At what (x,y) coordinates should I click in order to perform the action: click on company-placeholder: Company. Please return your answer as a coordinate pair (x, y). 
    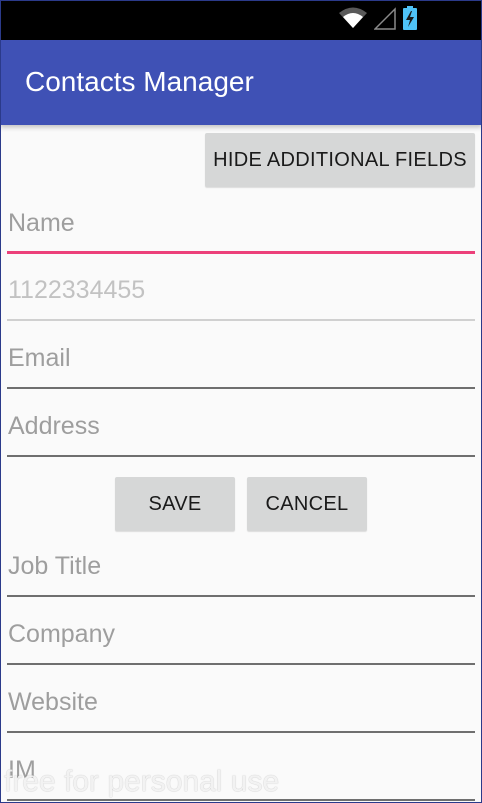
    Looking at the image, I should click on (61, 634).